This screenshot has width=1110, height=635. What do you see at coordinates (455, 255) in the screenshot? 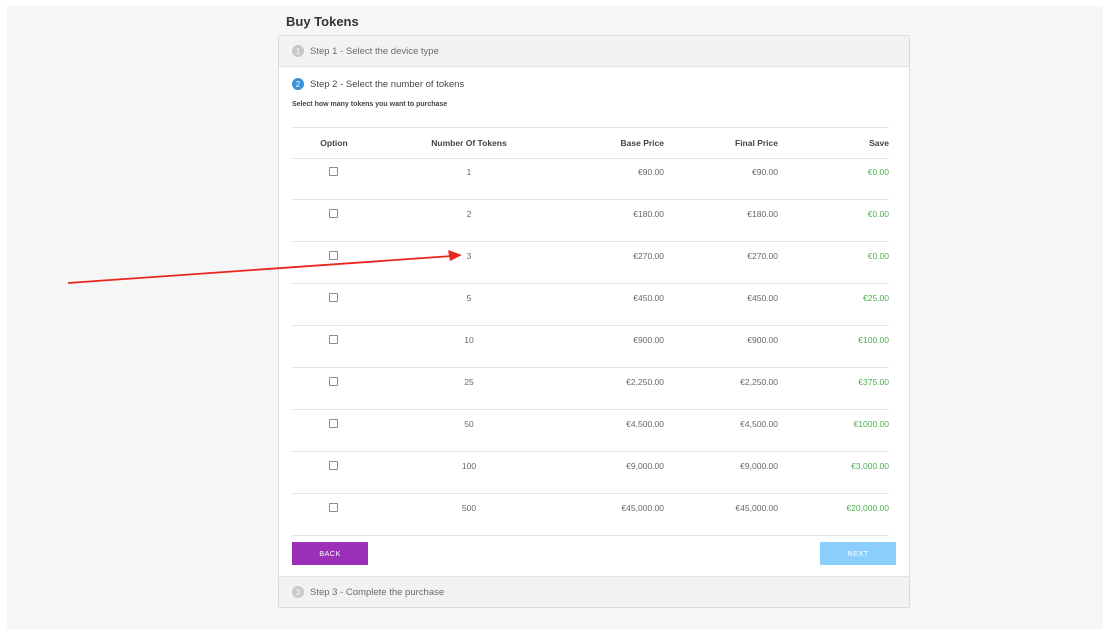
I see `annotation-arrow-head` at bounding box center [455, 255].